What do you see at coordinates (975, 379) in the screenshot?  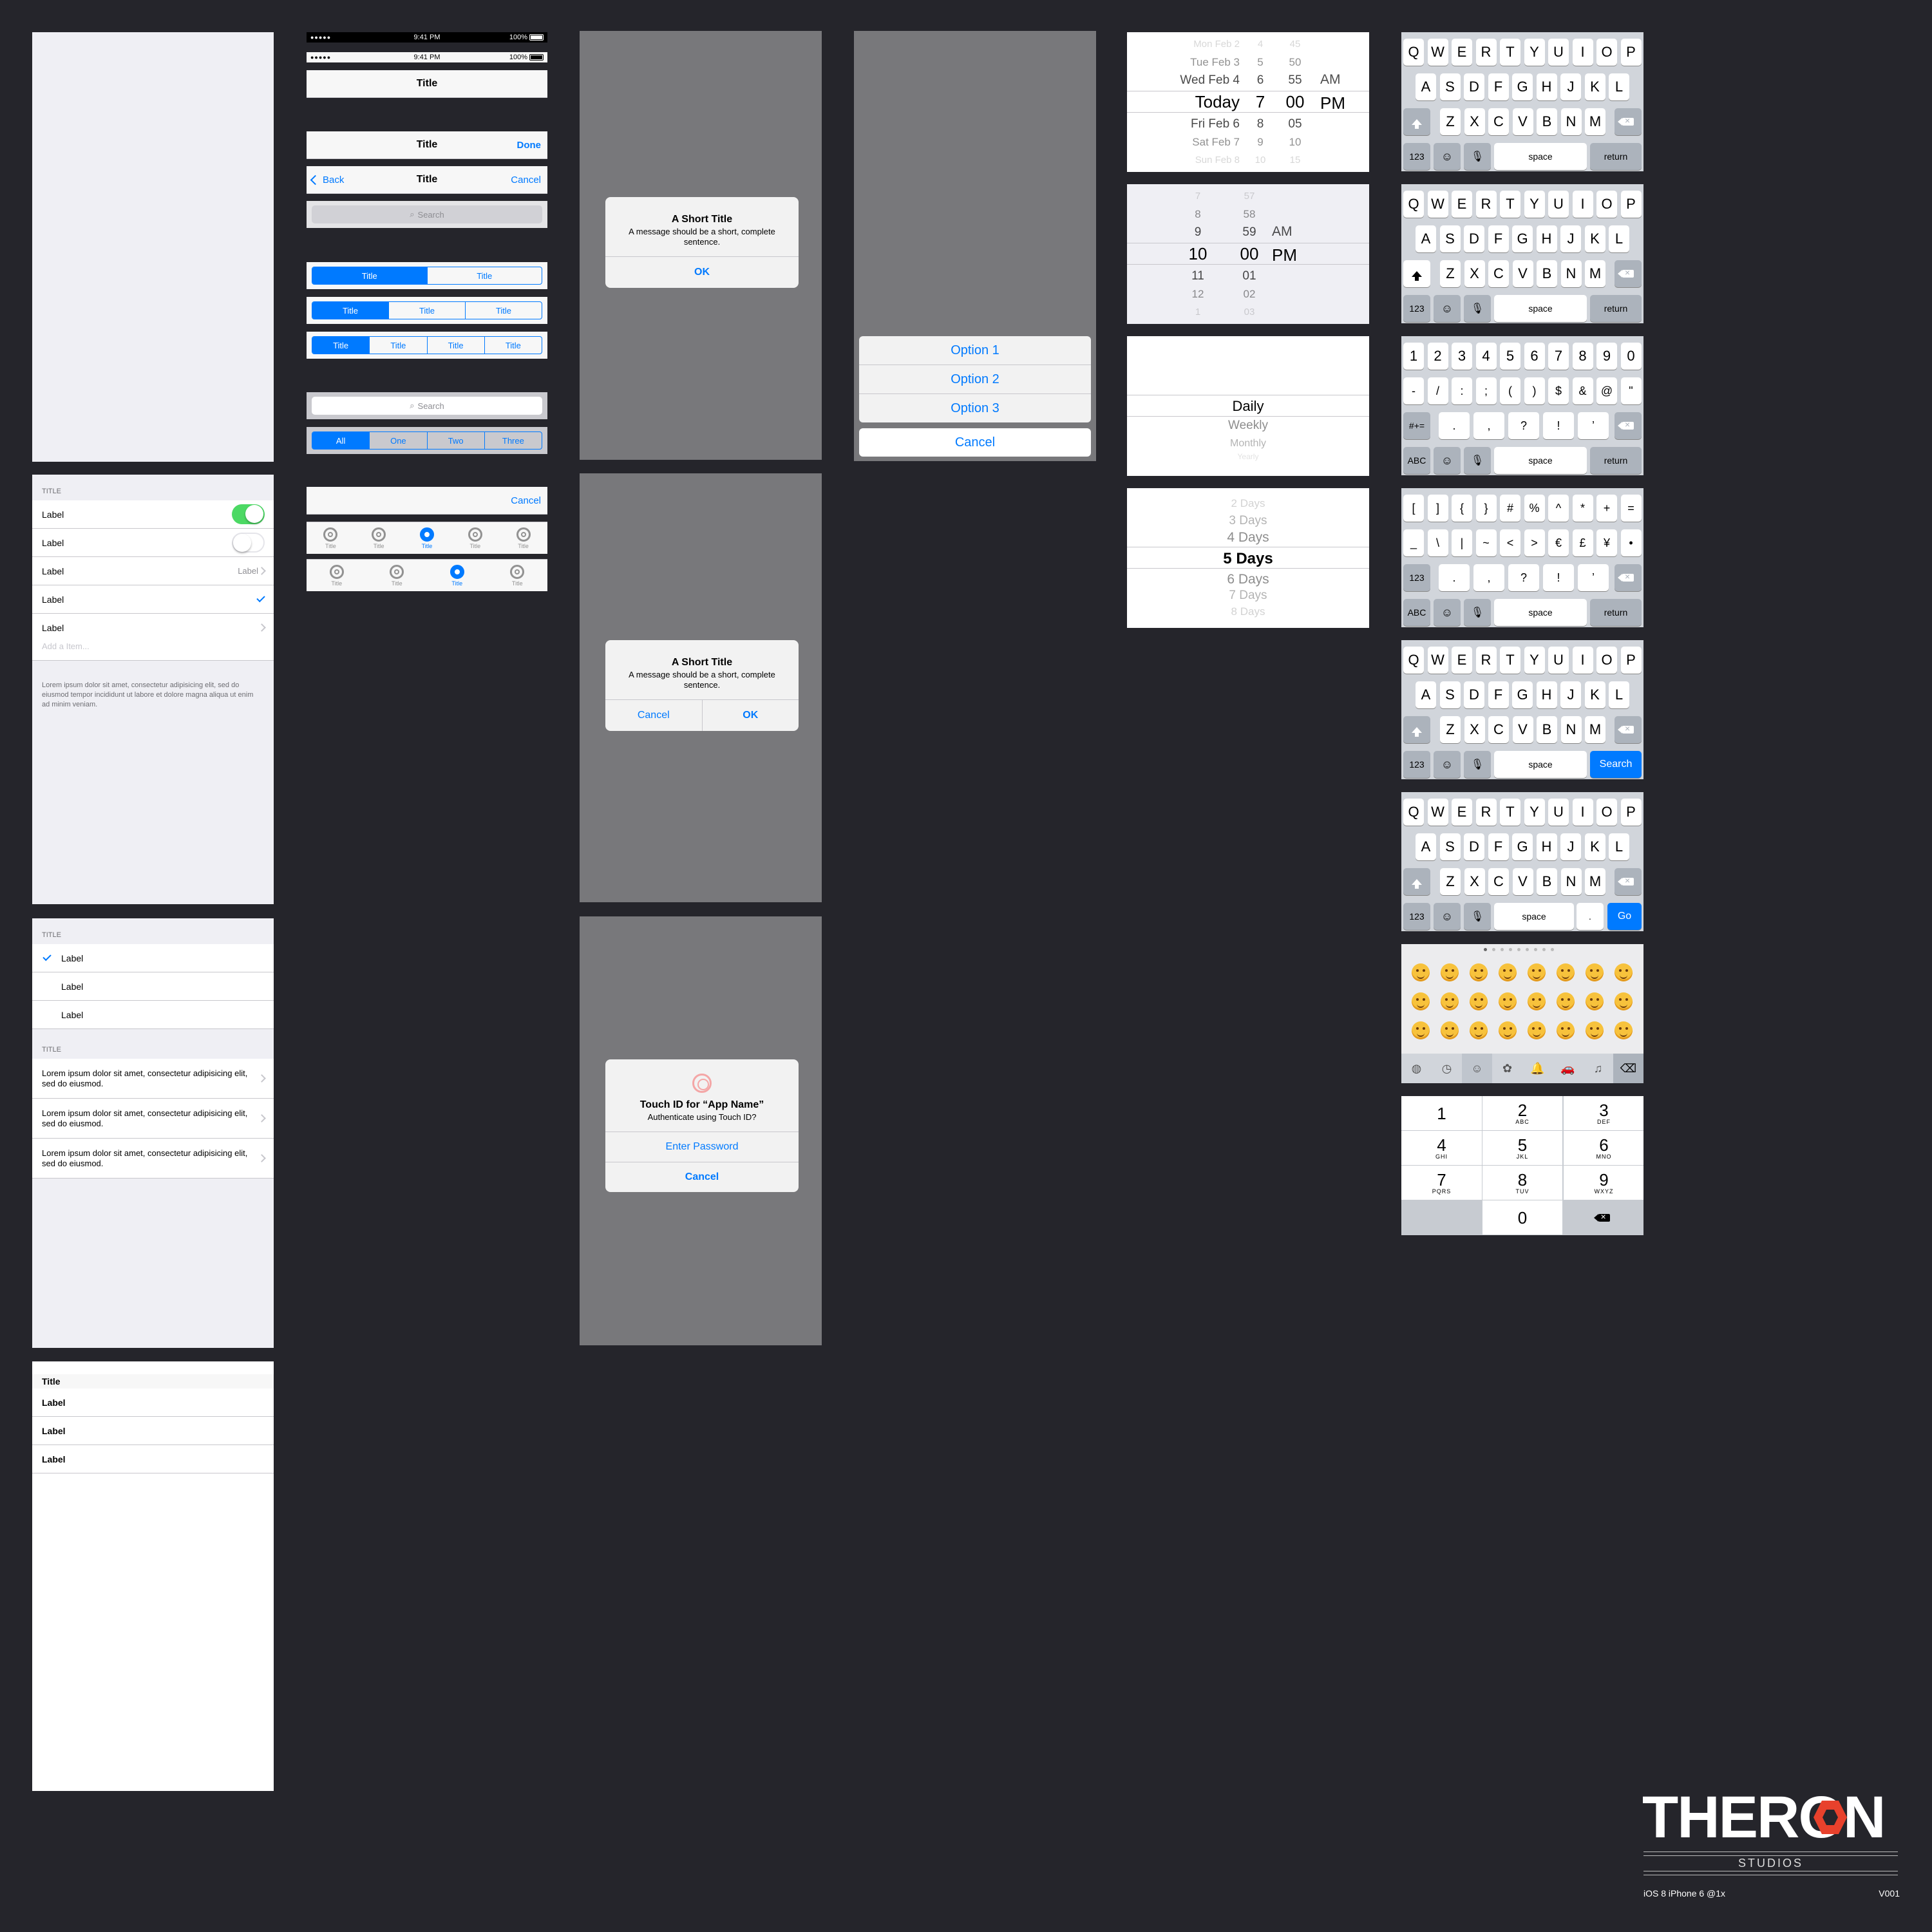 I see `action-option-2: Option 2` at bounding box center [975, 379].